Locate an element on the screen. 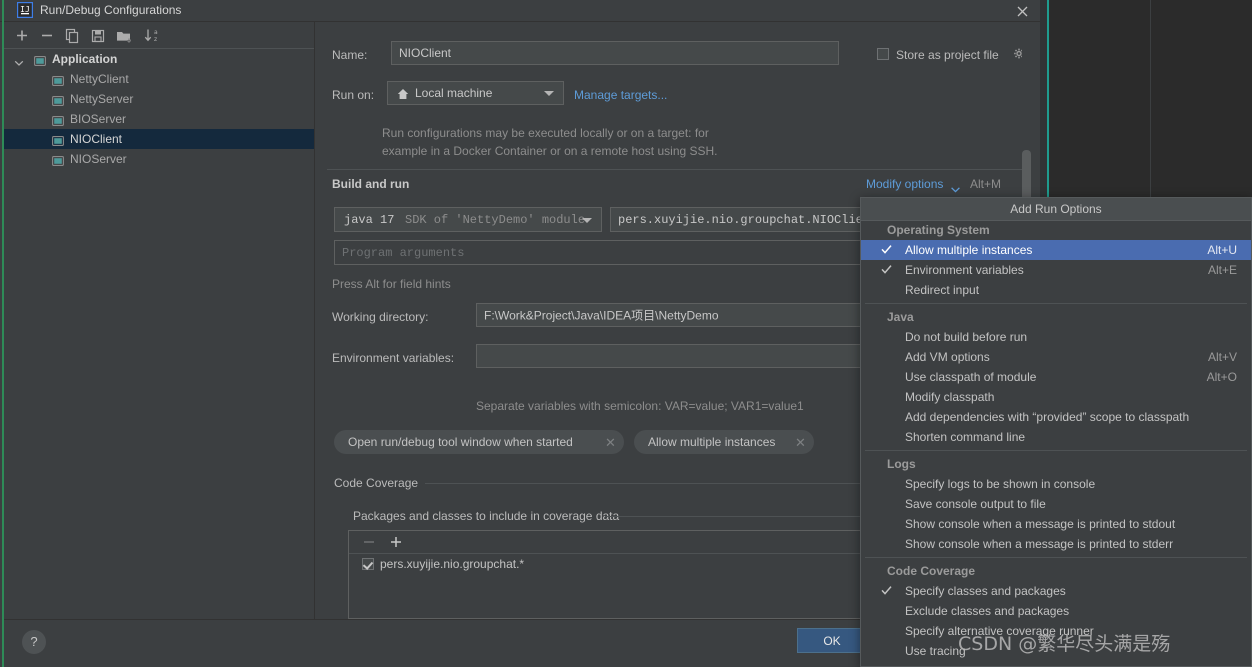 This screenshot has height=667, width=1252. copy-configuration-button is located at coordinates (72, 35).